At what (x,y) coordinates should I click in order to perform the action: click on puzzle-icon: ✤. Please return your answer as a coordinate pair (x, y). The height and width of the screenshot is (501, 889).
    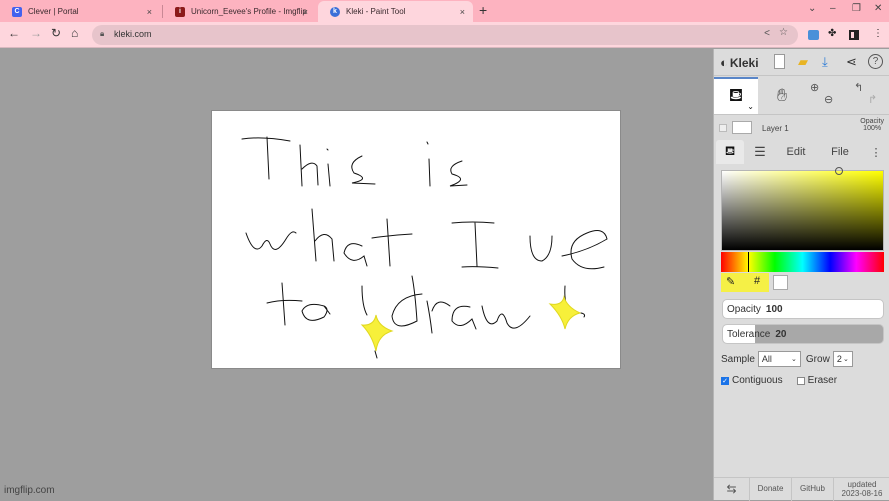
    Looking at the image, I should click on (832, 33).